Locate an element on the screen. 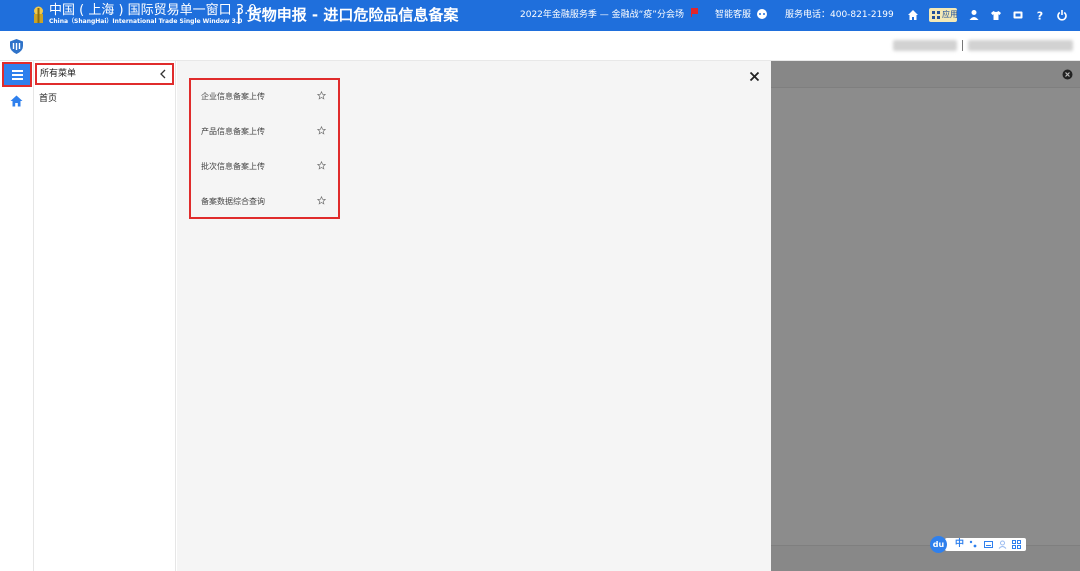 The image size is (1080, 571). submenu-list: 企业信息备案上传 产品信息备案上传 批次信息备案上传 备案数据综合查询 is located at coordinates (264, 148).